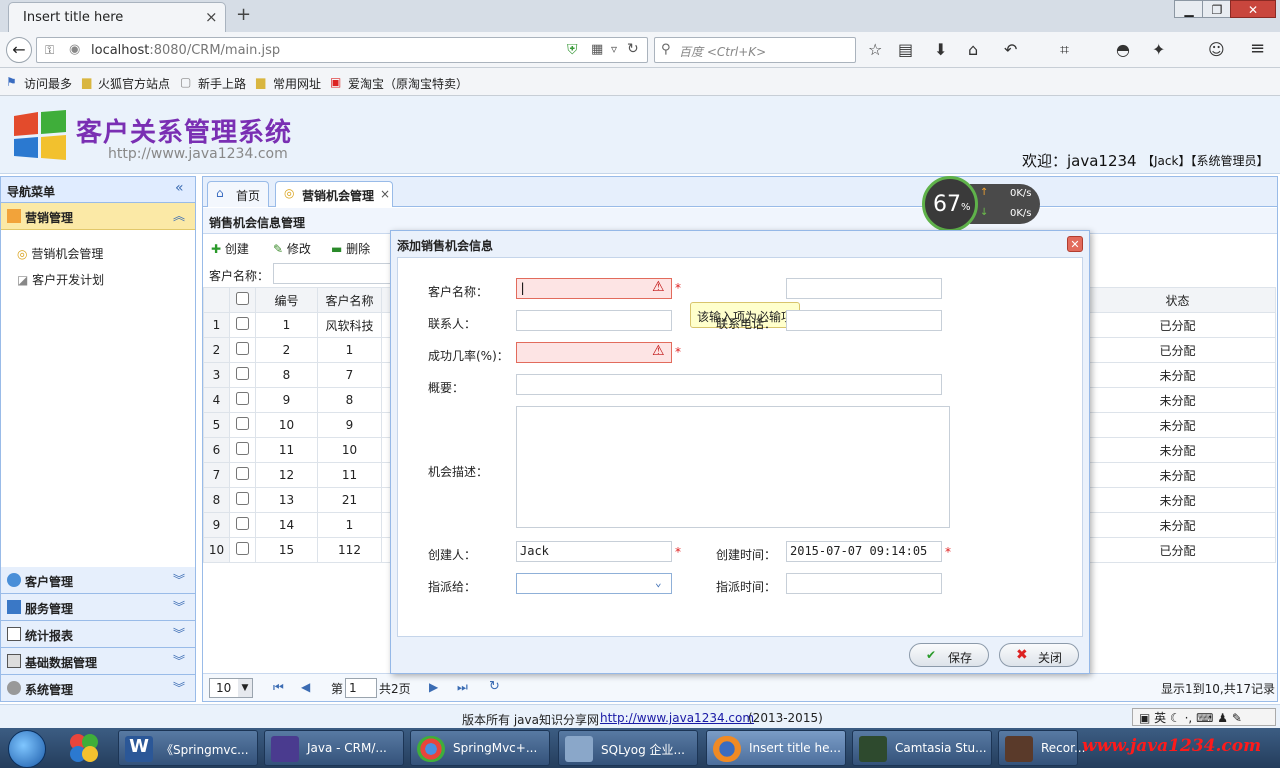 The width and height of the screenshot is (1280, 768). Describe the element at coordinates (305, 687) in the screenshot. I see `prev-page-icon: ◀` at that location.